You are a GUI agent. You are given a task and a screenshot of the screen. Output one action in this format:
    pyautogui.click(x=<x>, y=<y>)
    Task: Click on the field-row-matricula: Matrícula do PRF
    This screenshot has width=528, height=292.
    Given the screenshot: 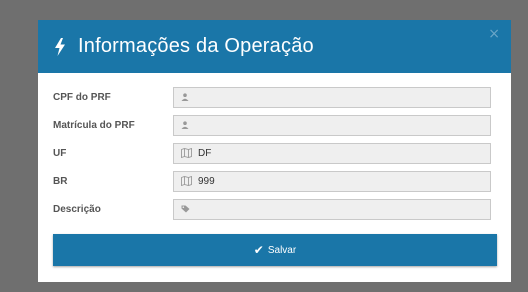 What is the action you would take?
    pyautogui.click(x=274, y=125)
    